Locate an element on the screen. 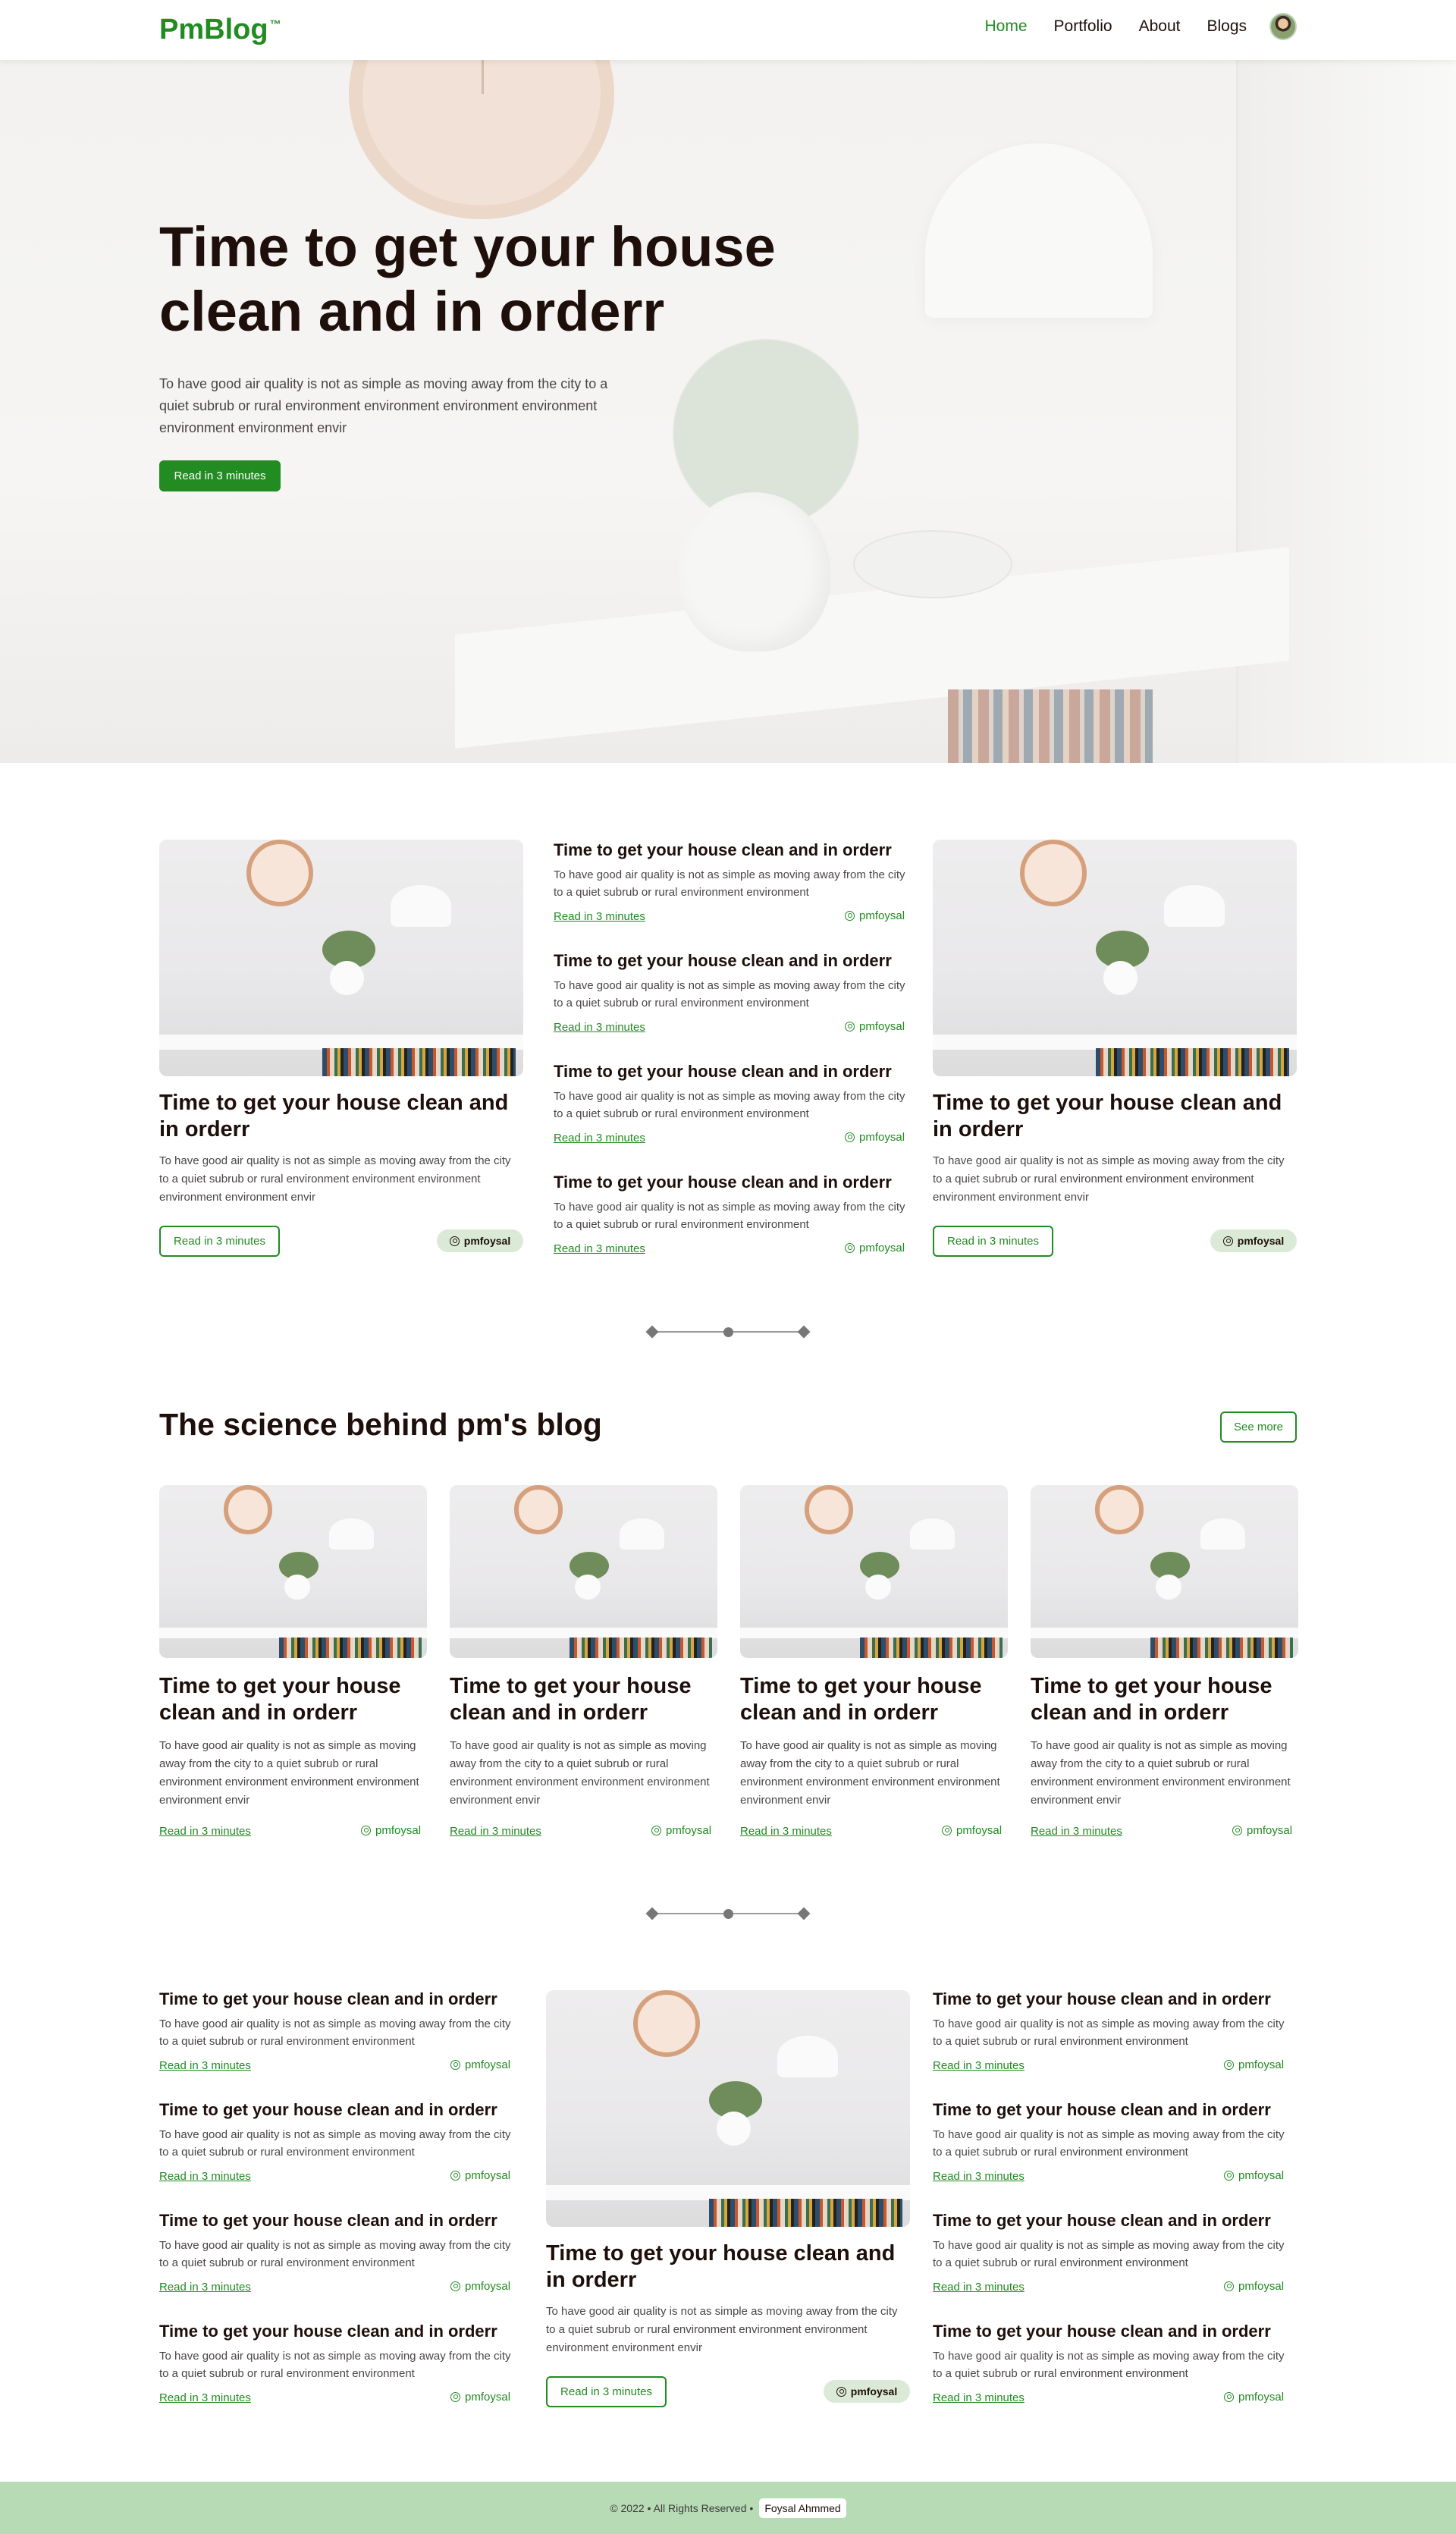  see-more-button: See more is located at coordinates (1258, 1427).